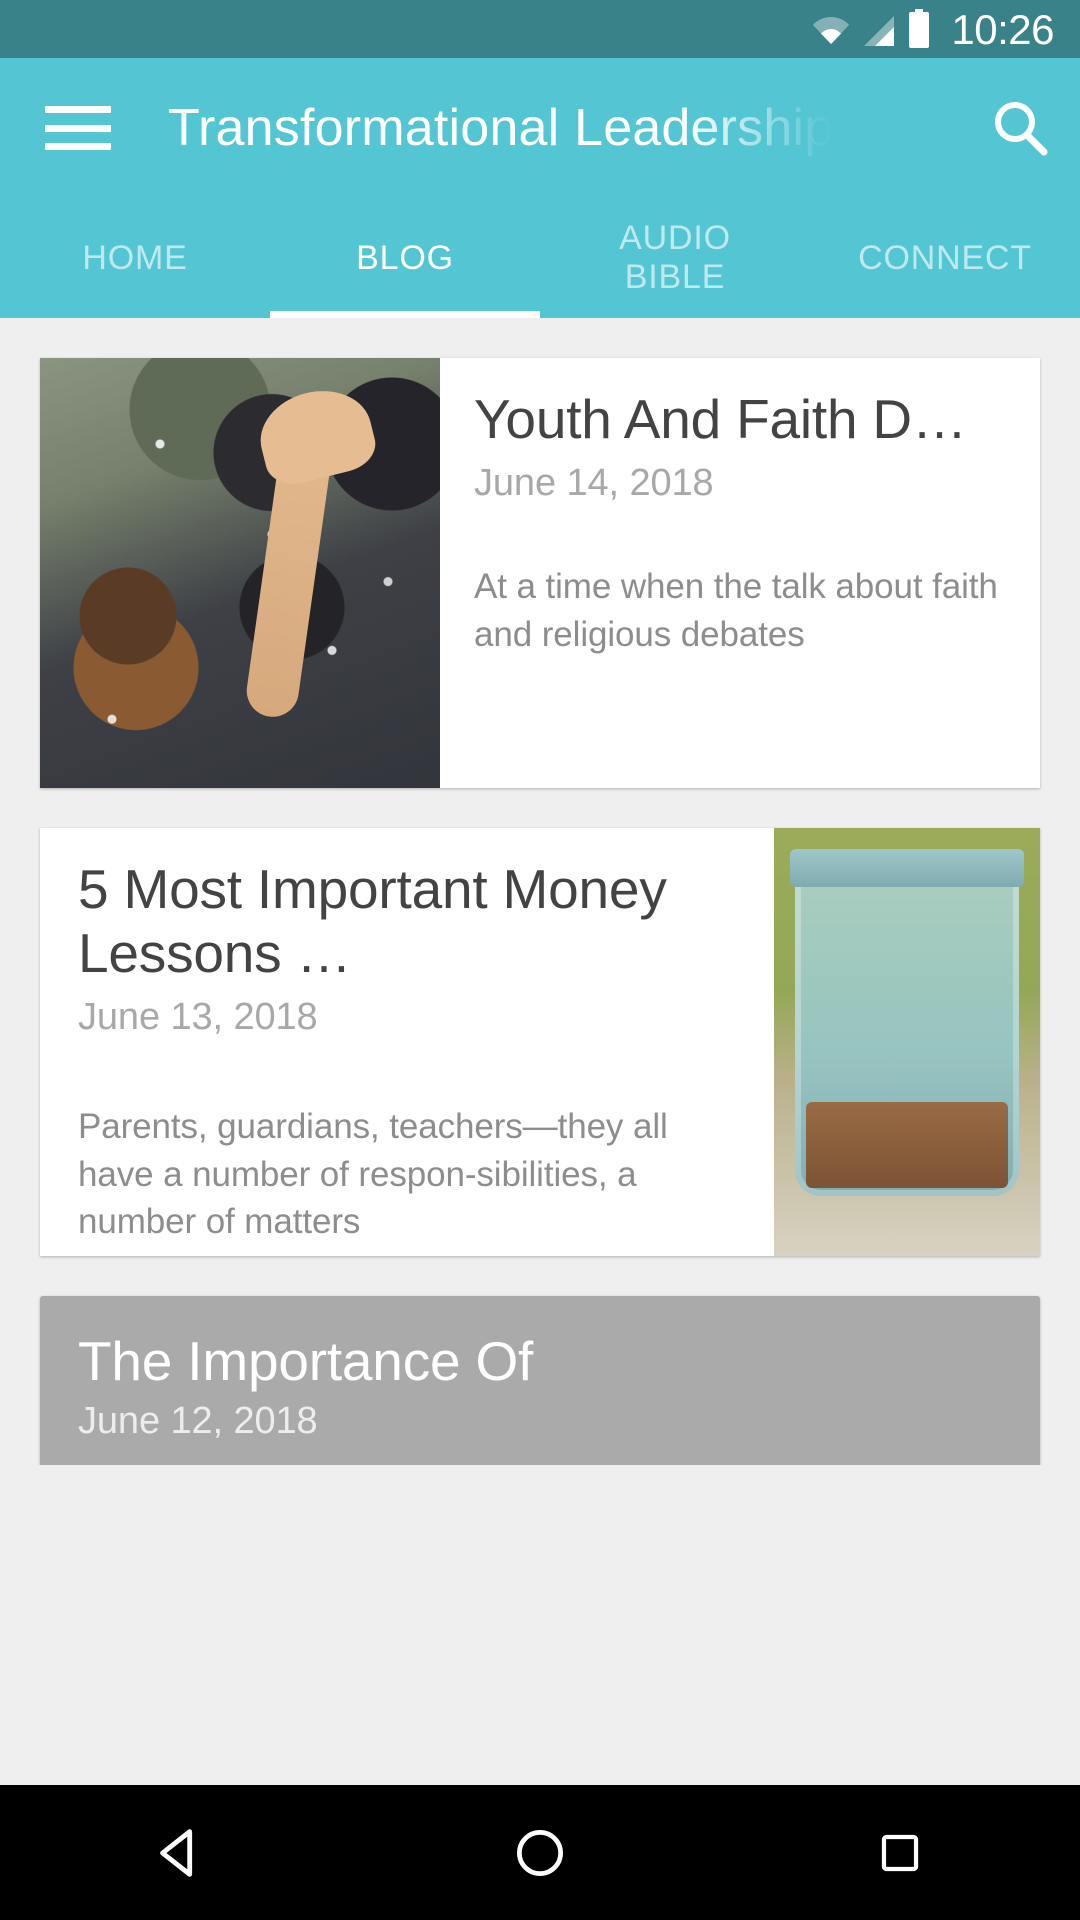 This screenshot has height=1920, width=1080. What do you see at coordinates (501, 128) in the screenshot?
I see `page-title: Transformational Leadership` at bounding box center [501, 128].